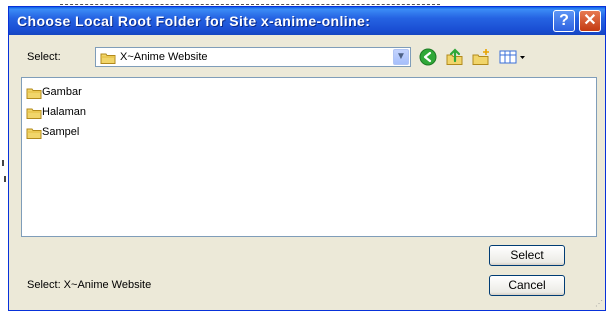  I want to click on current-folder-value: X~Anime Website, so click(164, 57).